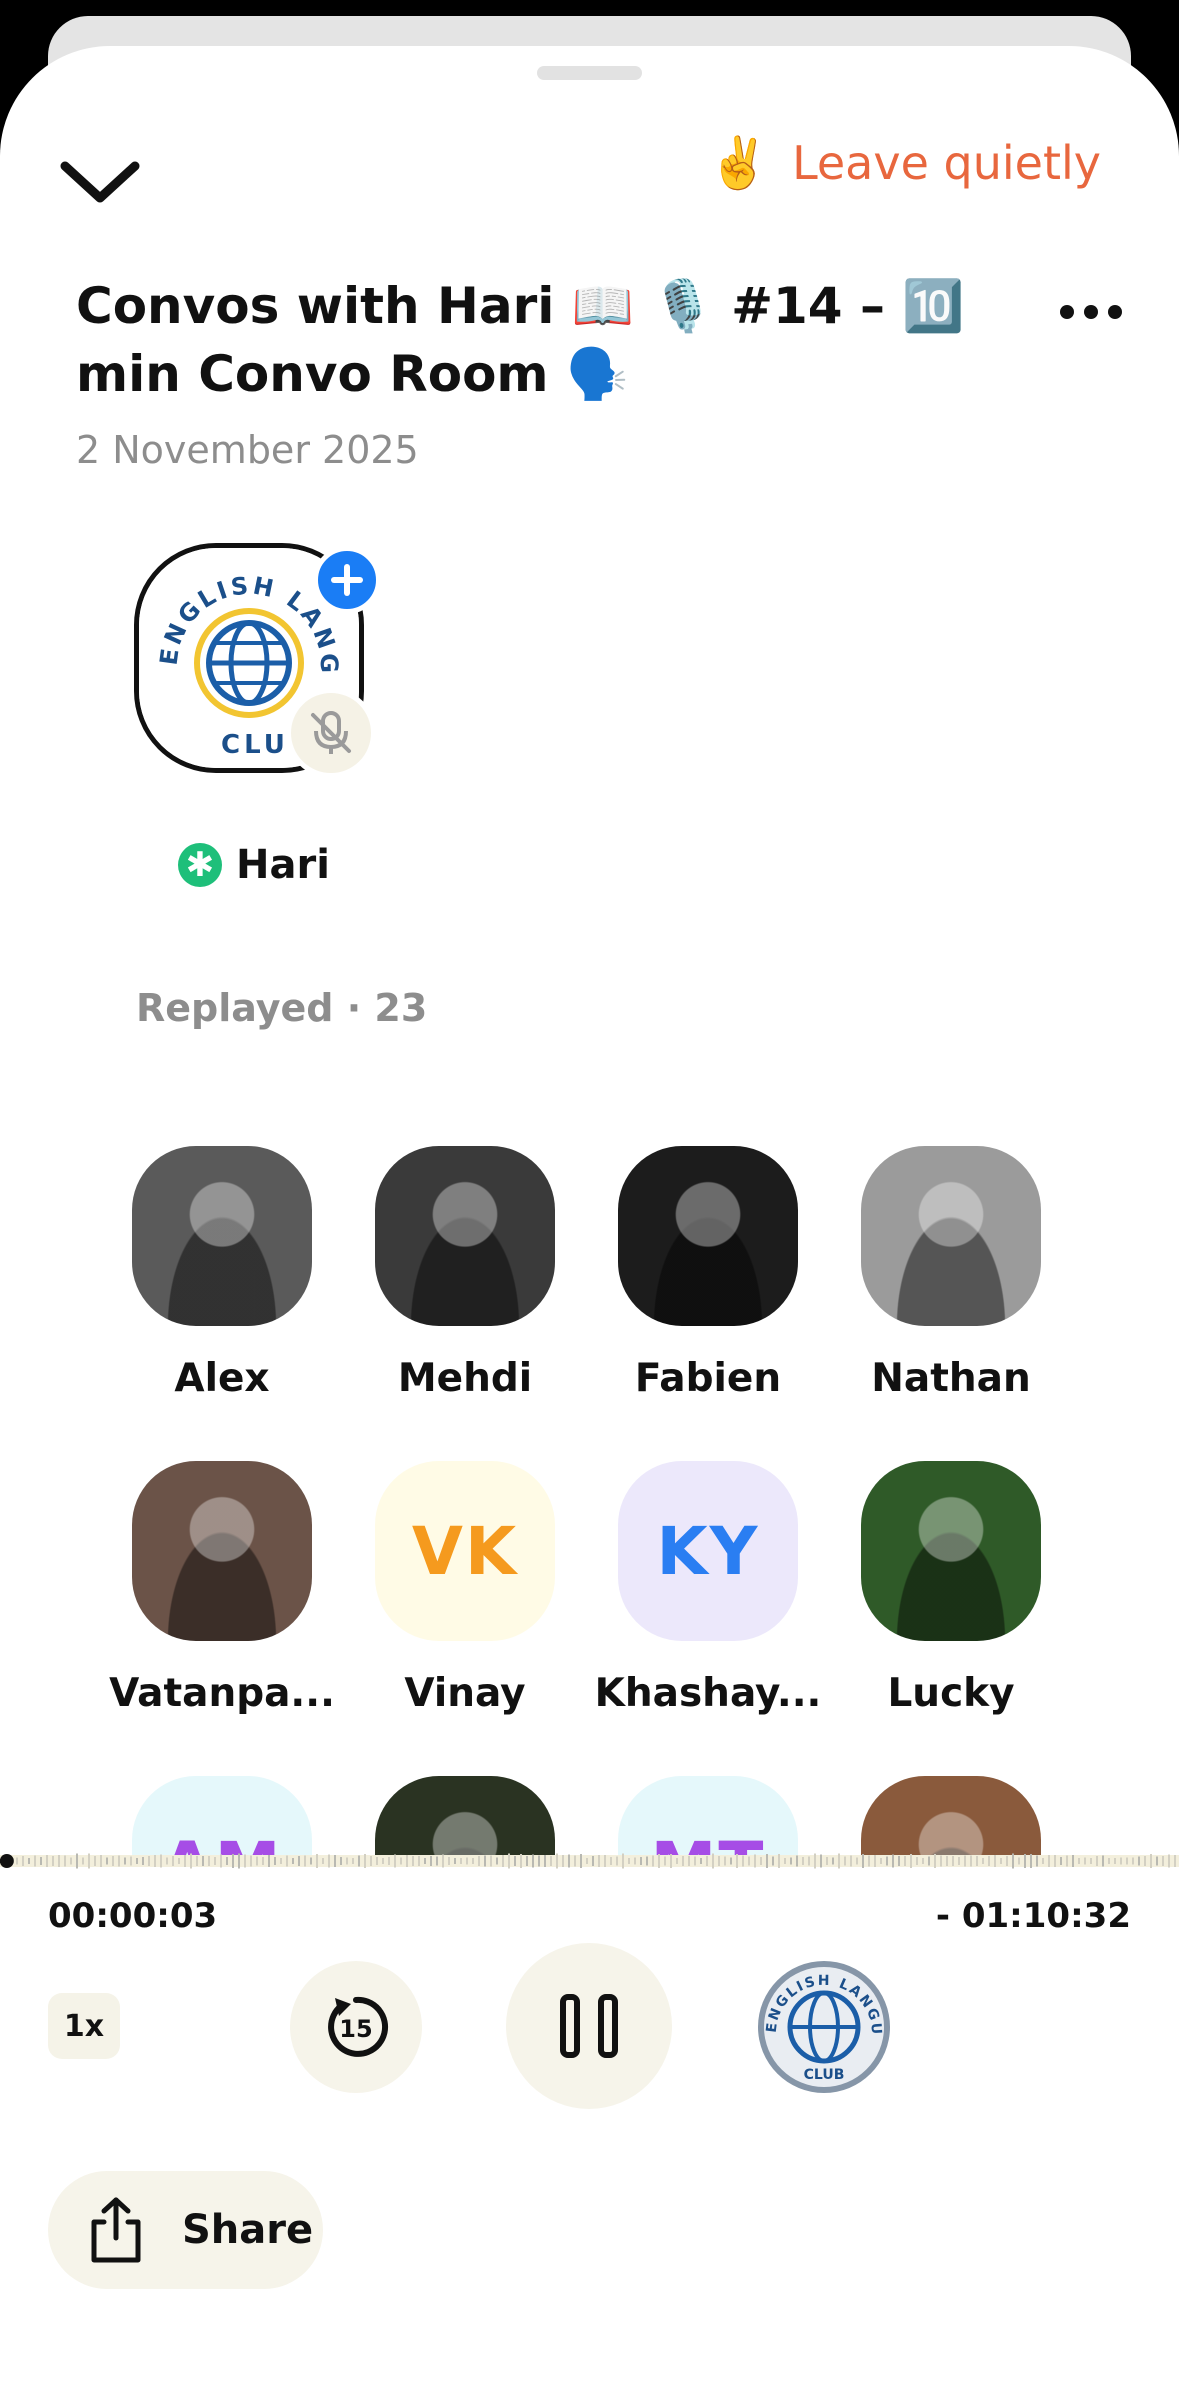  Describe the element at coordinates (589, 2026) in the screenshot. I see `pause-button` at that location.